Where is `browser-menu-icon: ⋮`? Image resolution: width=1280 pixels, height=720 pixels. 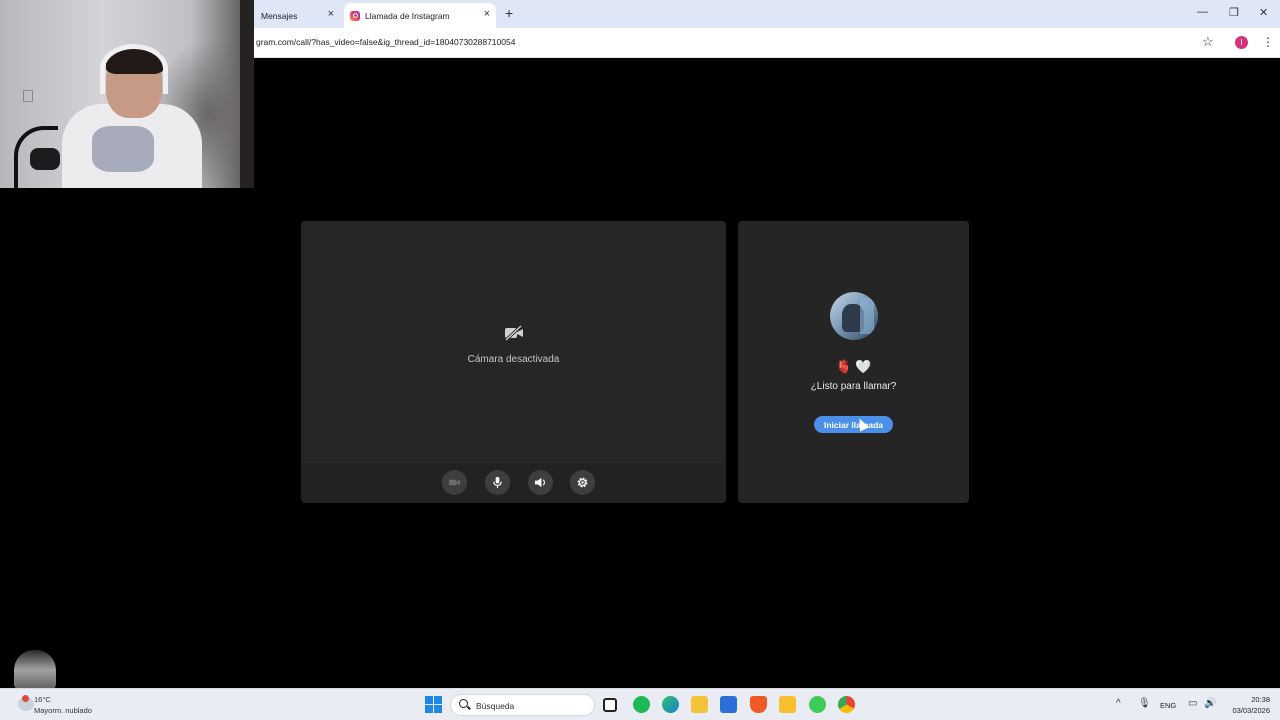
browser-menu-icon: ⋮ is located at coordinates (1268, 42).